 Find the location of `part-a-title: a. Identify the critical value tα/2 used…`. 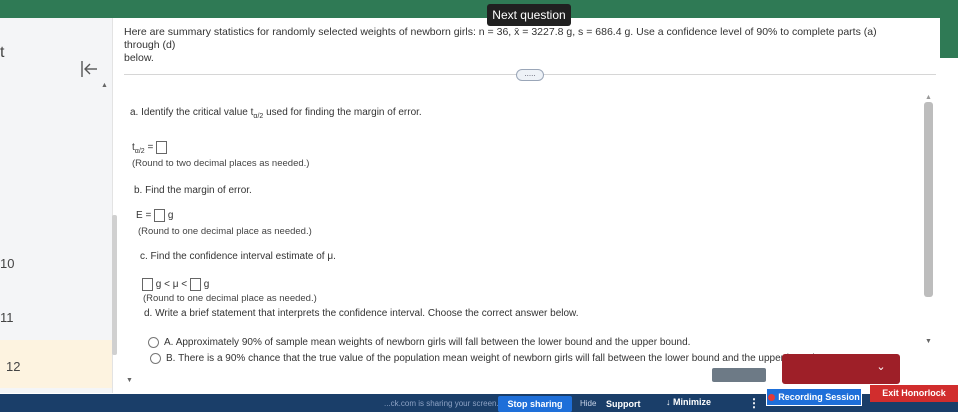

part-a-title: a. Identify the critical value tα/2 used… is located at coordinates (276, 113).